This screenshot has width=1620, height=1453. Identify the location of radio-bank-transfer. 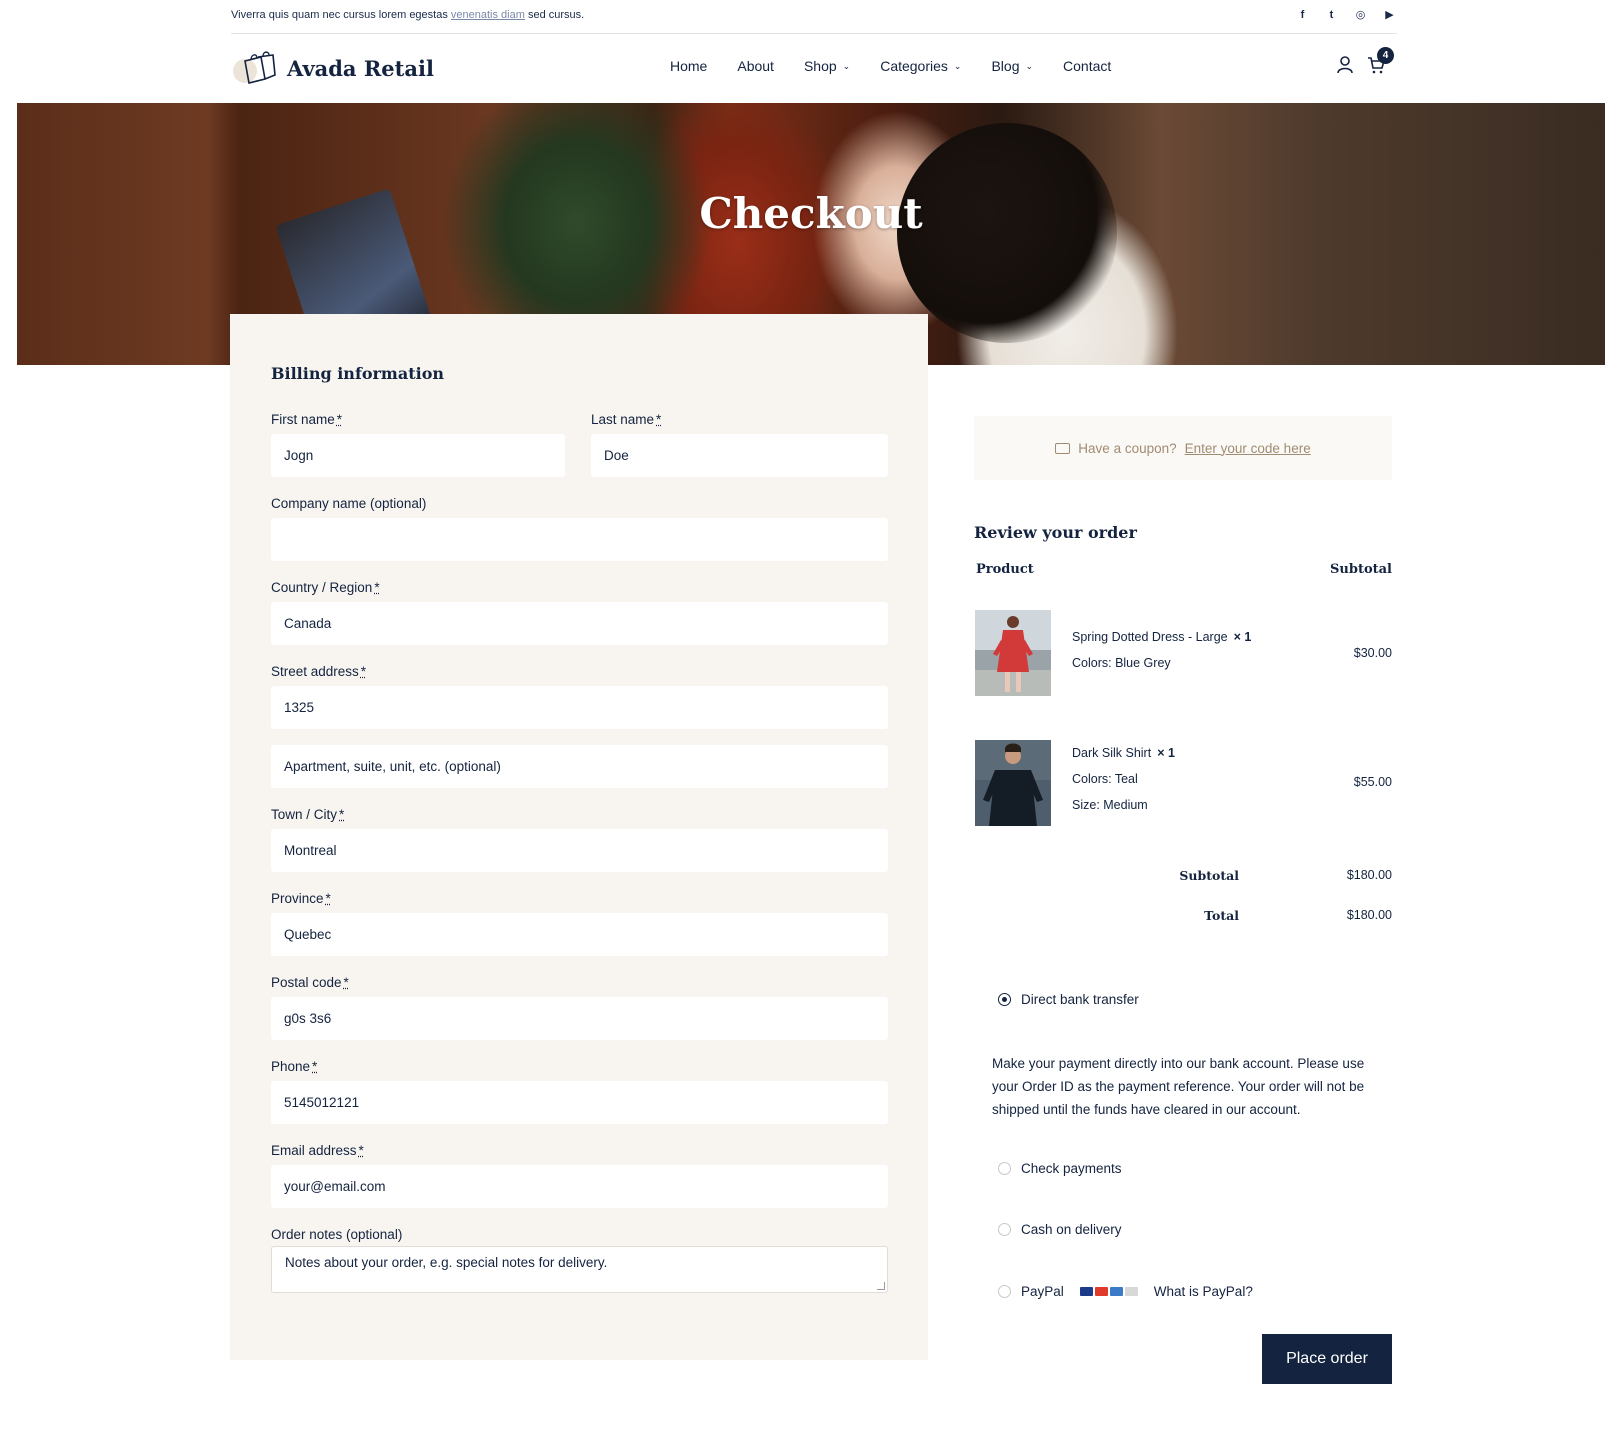
(1004, 999).